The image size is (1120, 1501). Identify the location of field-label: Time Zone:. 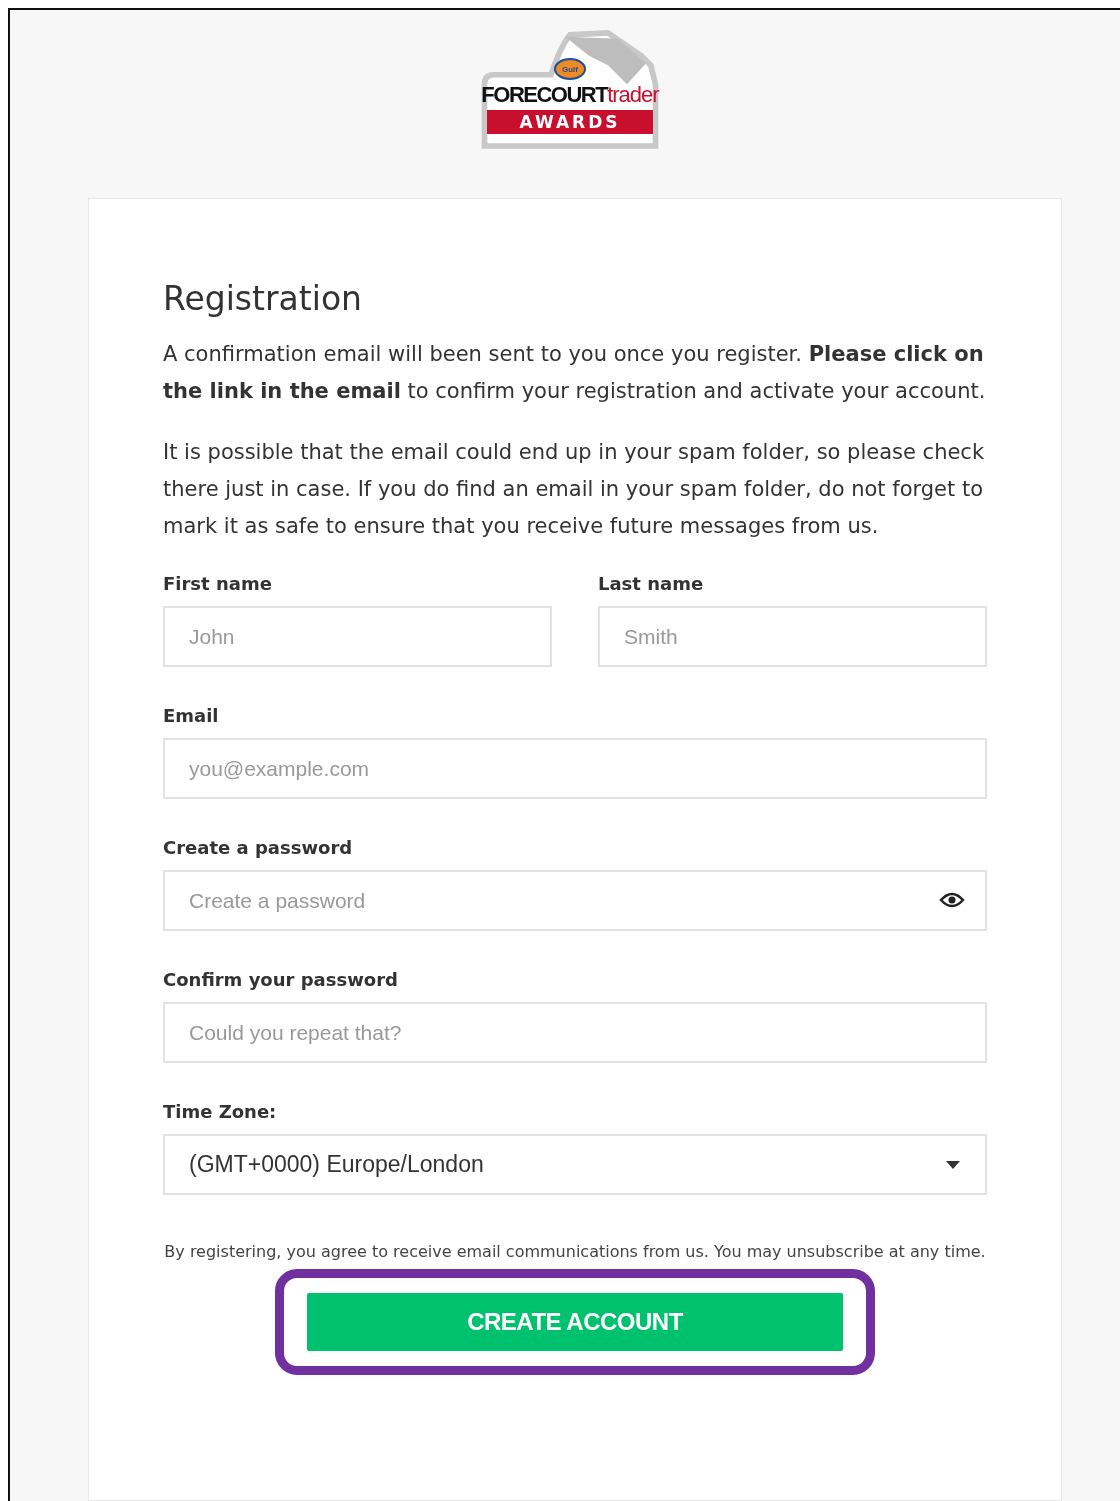
(220, 1111).